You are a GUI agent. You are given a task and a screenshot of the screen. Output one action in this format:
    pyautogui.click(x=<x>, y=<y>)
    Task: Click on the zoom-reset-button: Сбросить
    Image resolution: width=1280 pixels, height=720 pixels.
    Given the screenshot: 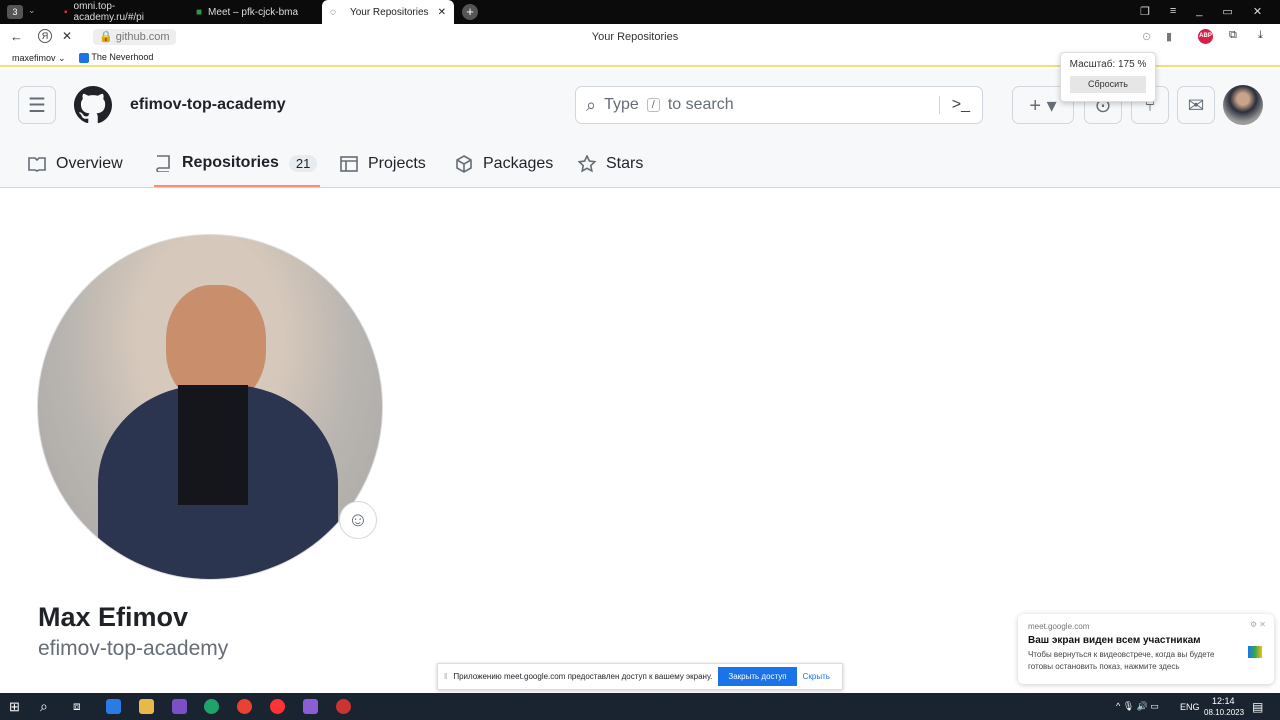 What is the action you would take?
    pyautogui.click(x=1108, y=84)
    